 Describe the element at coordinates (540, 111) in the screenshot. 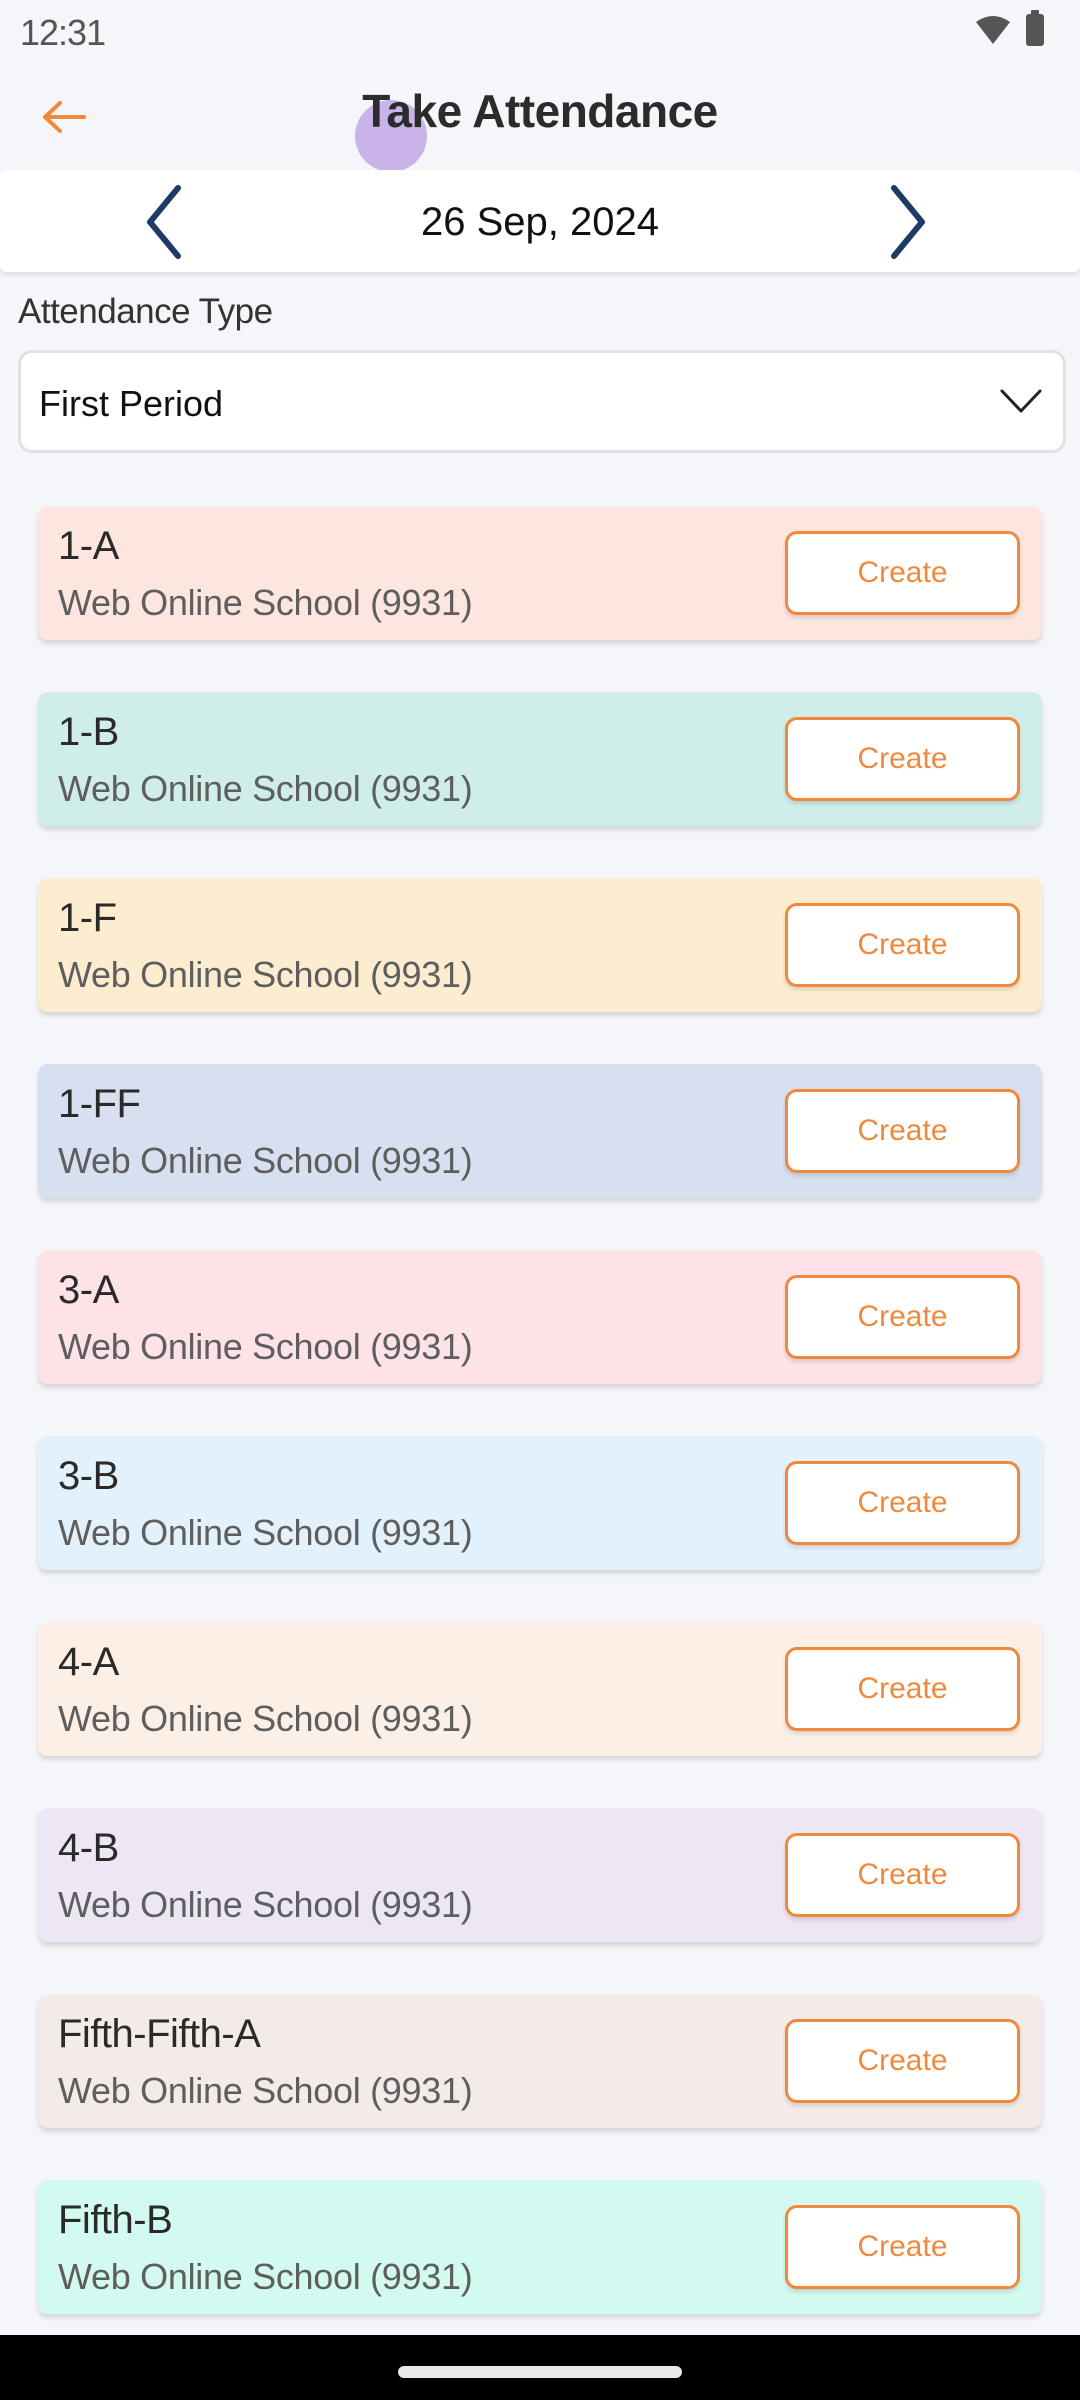

I see `page-title: Take Attendance` at that location.